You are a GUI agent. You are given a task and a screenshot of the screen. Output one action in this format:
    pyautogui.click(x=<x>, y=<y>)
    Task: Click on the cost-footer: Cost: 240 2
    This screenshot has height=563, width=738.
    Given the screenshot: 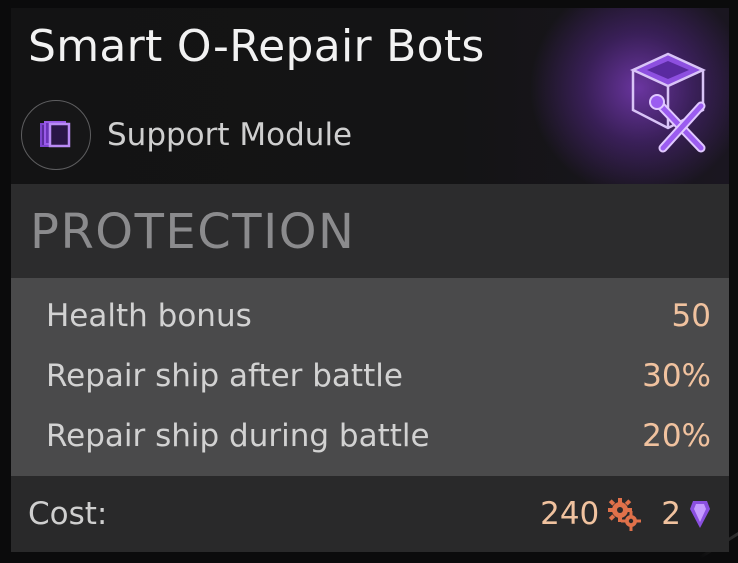 What is the action you would take?
    pyautogui.click(x=370, y=514)
    